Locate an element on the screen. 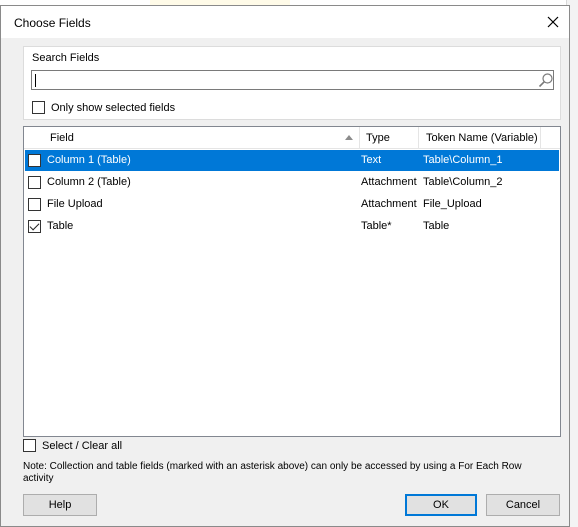 The image size is (578, 527). close-button is located at coordinates (553, 22).